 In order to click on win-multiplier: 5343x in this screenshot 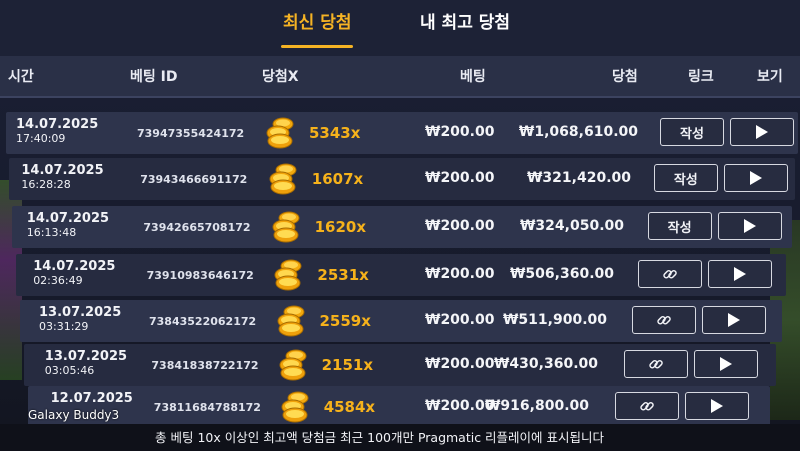, I will do `click(335, 133)`.